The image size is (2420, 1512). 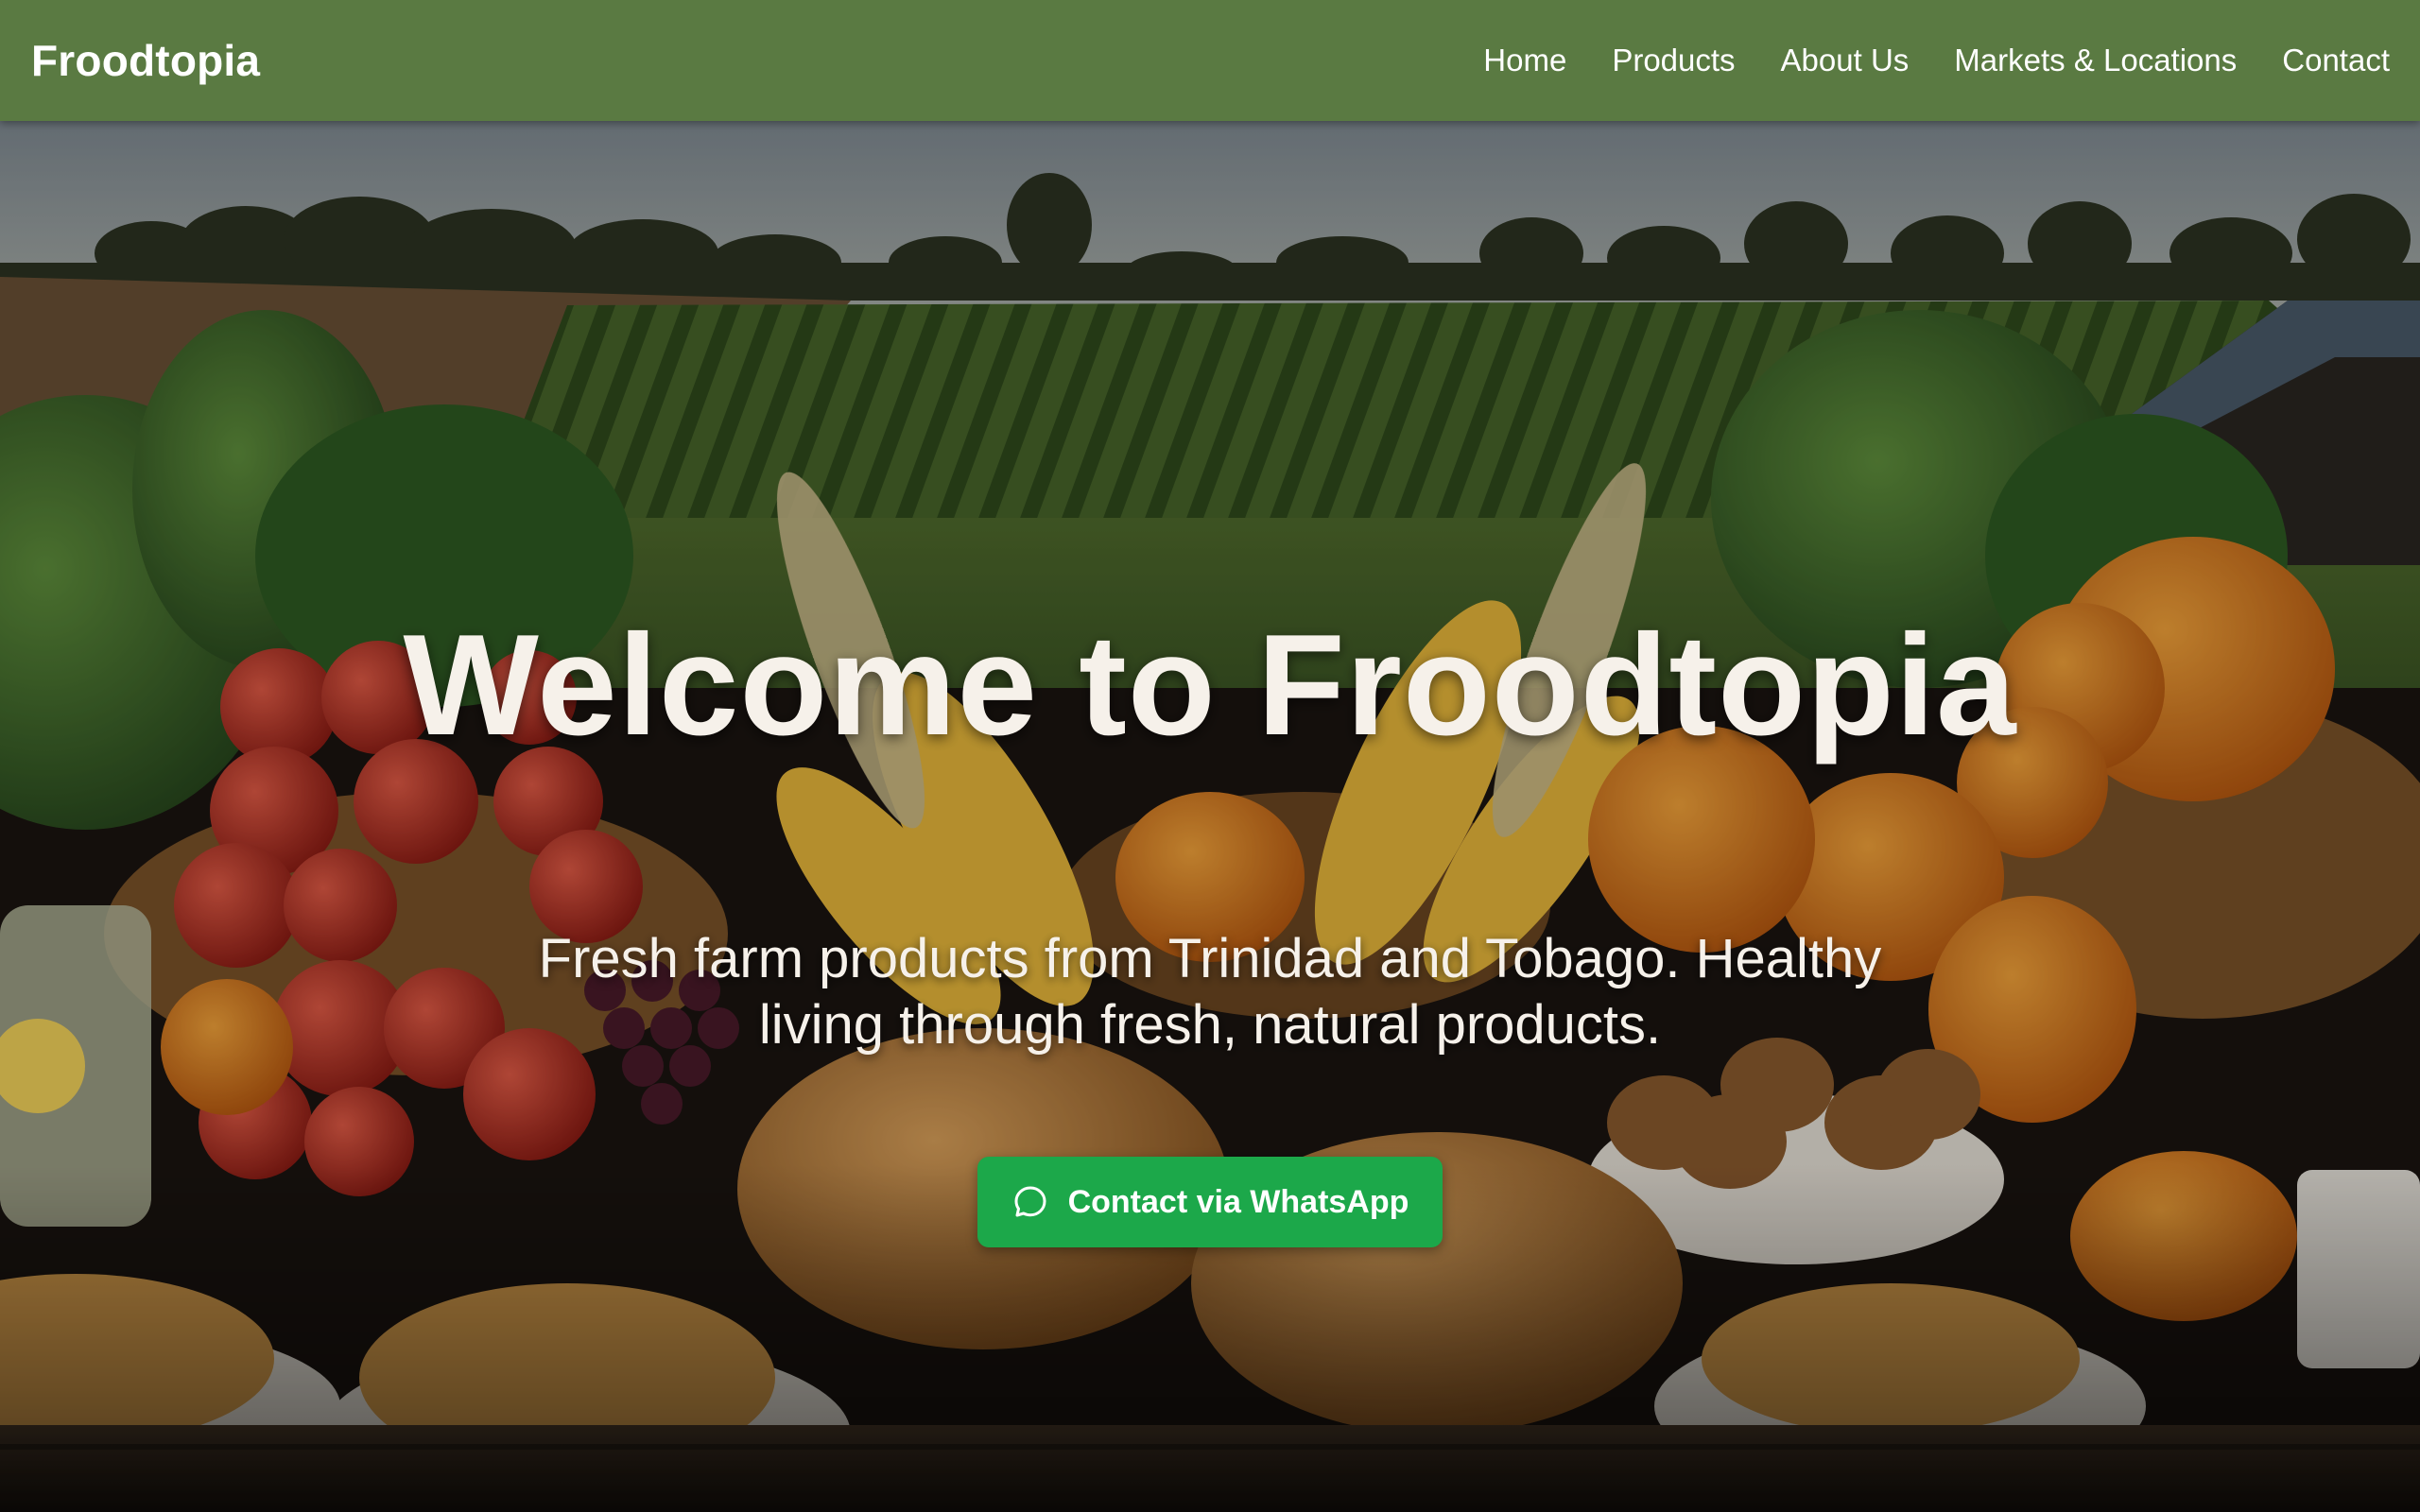 What do you see at coordinates (2336, 60) in the screenshot?
I see `nav-link-contact: Contact` at bounding box center [2336, 60].